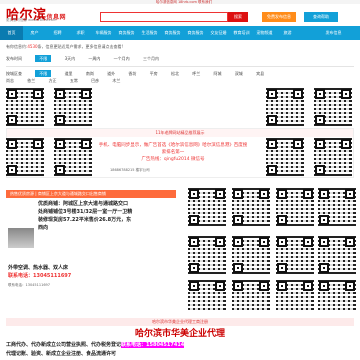 The width and height of the screenshot is (360, 360). I want to click on nav-pets: 宠物频道, so click(264, 33).